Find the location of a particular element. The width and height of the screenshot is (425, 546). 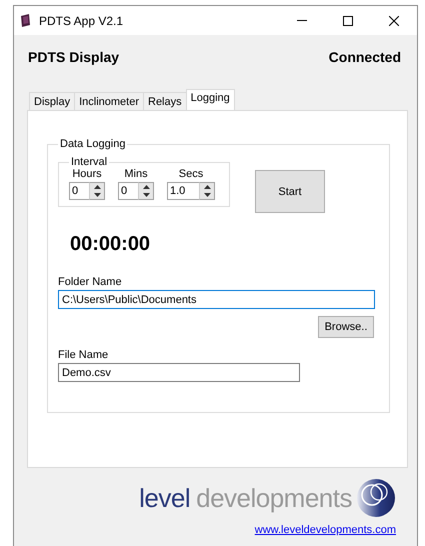

browse-button: Browse.. is located at coordinates (346, 327).